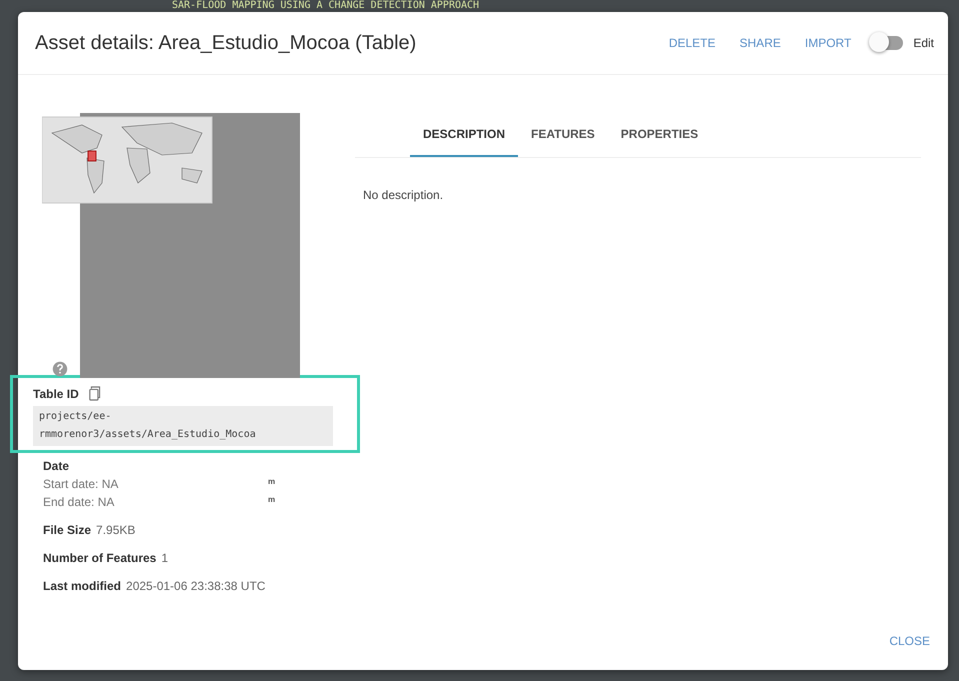  What do you see at coordinates (116, 530) in the screenshot?
I see `field-value: 7.95KB` at bounding box center [116, 530].